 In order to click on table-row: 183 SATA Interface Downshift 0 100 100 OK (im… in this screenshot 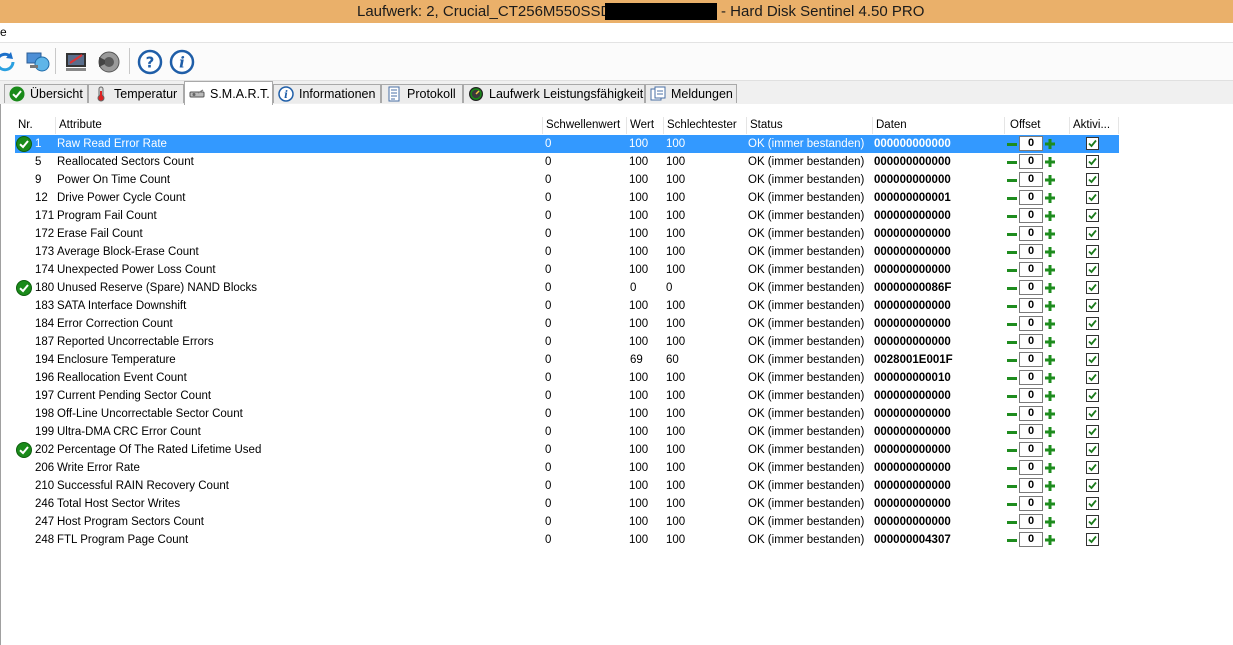, I will do `click(567, 306)`.